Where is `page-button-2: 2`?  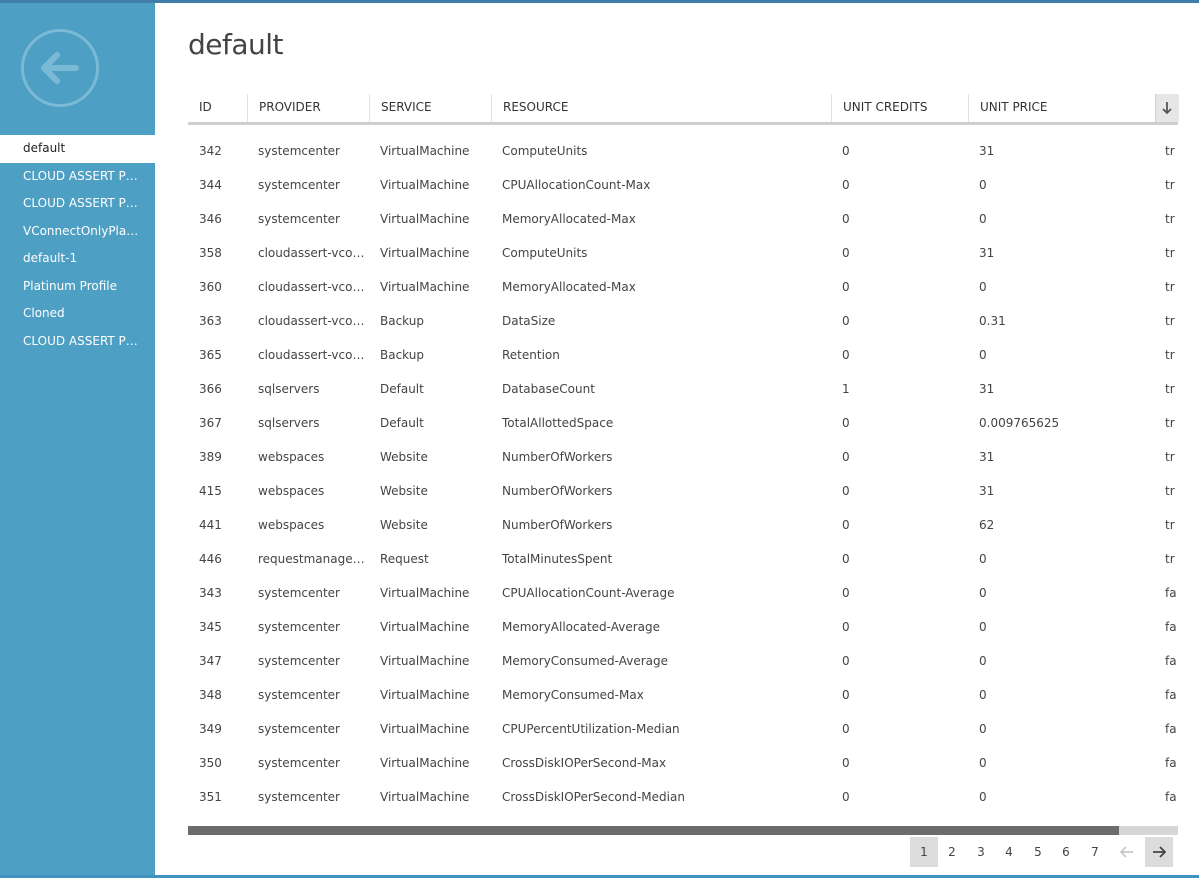
page-button-2: 2 is located at coordinates (952, 852).